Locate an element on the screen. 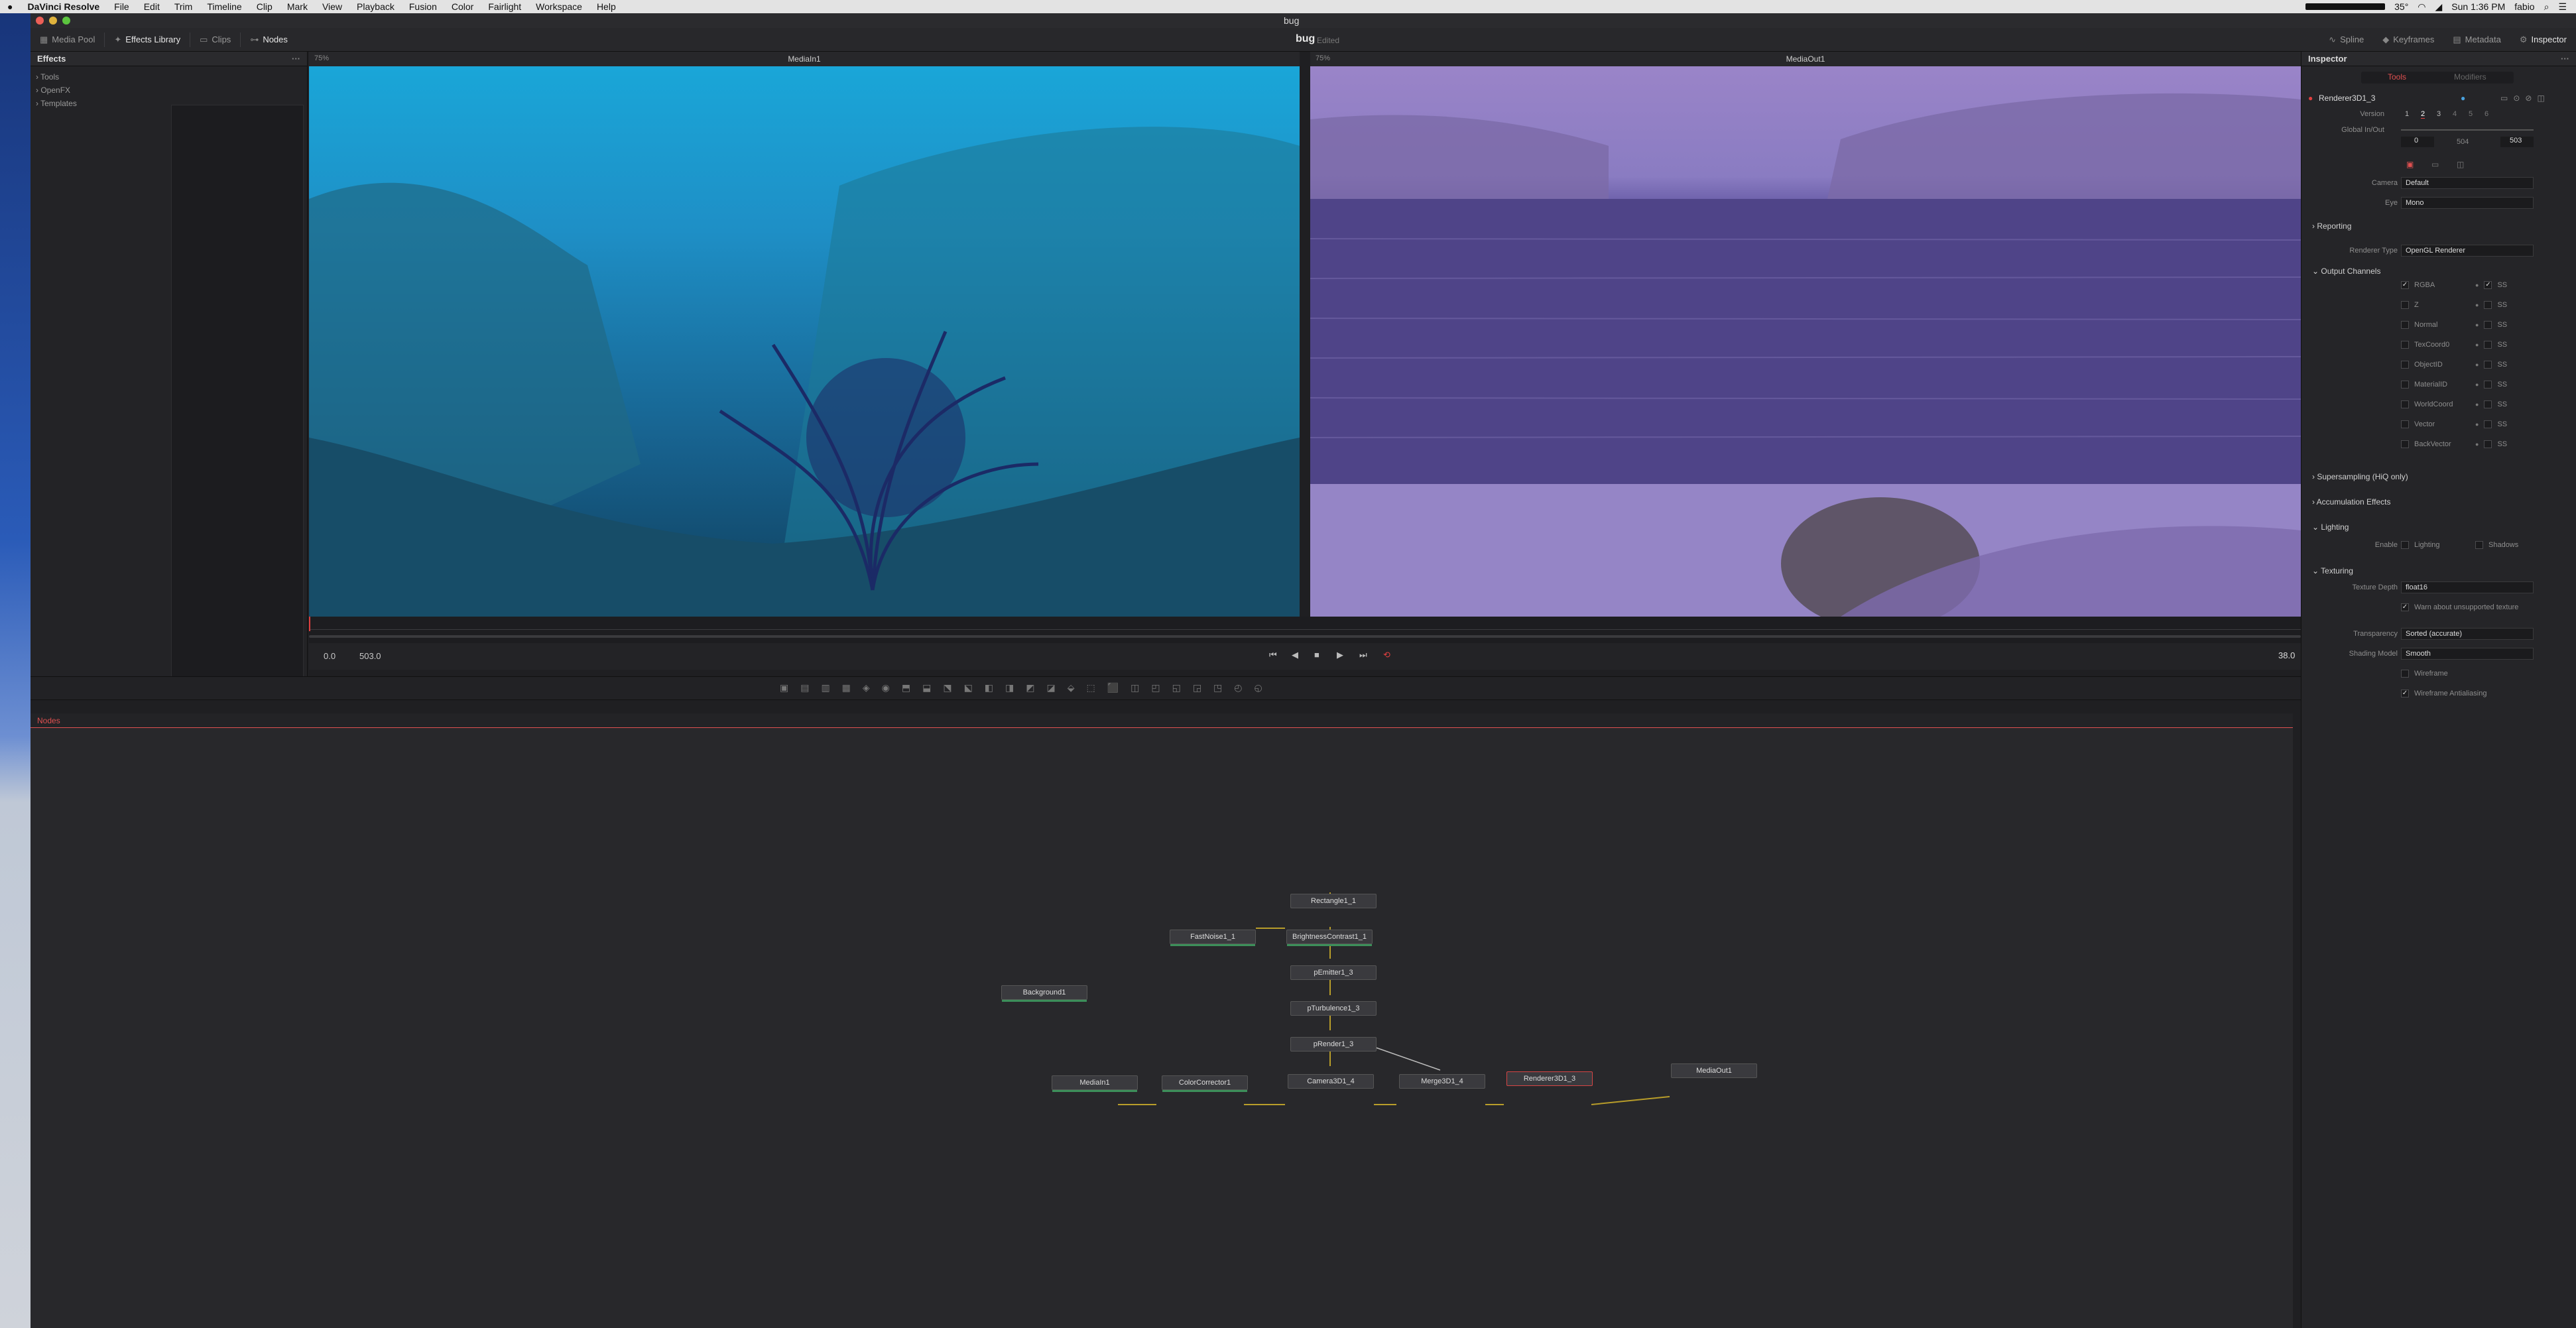 The image size is (2576, 1328). section-texturing: ⌄ Texturing is located at coordinates (2332, 570).